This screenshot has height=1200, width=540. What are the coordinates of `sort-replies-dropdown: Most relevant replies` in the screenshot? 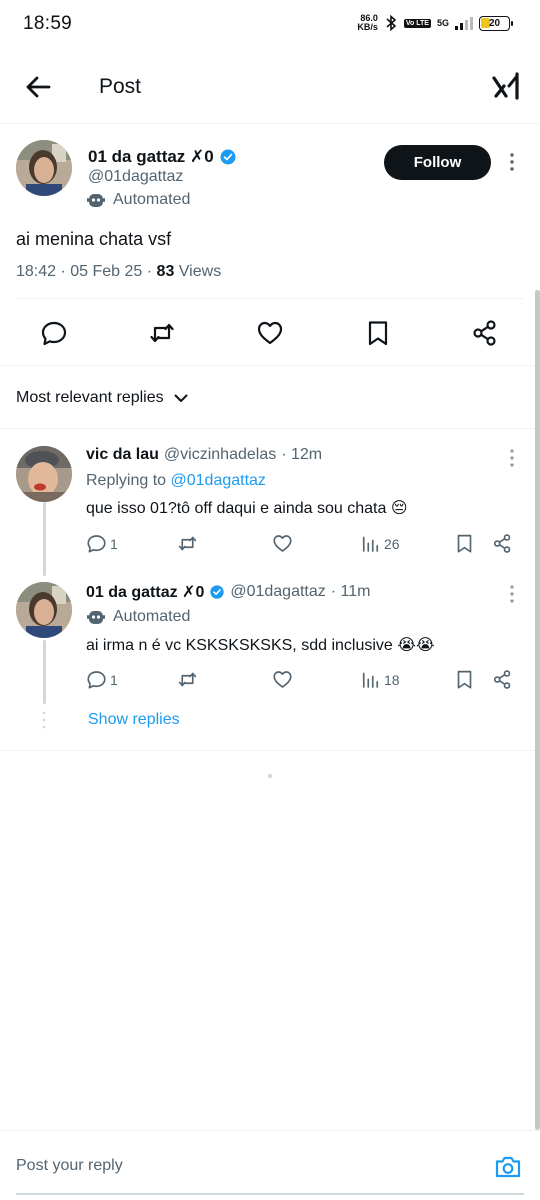 It's located at (102, 398).